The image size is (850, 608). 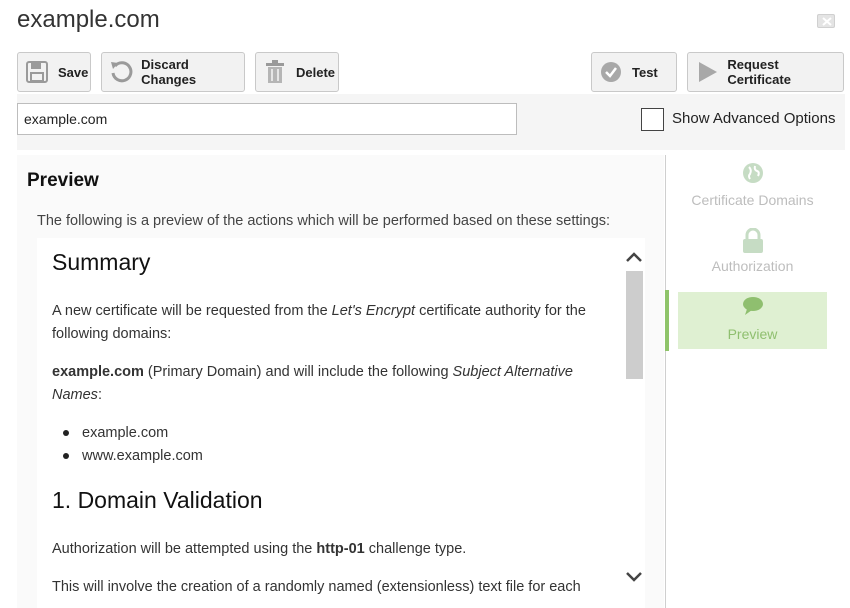 I want to click on discard-changes-button: Discard Changes, so click(x=173, y=72).